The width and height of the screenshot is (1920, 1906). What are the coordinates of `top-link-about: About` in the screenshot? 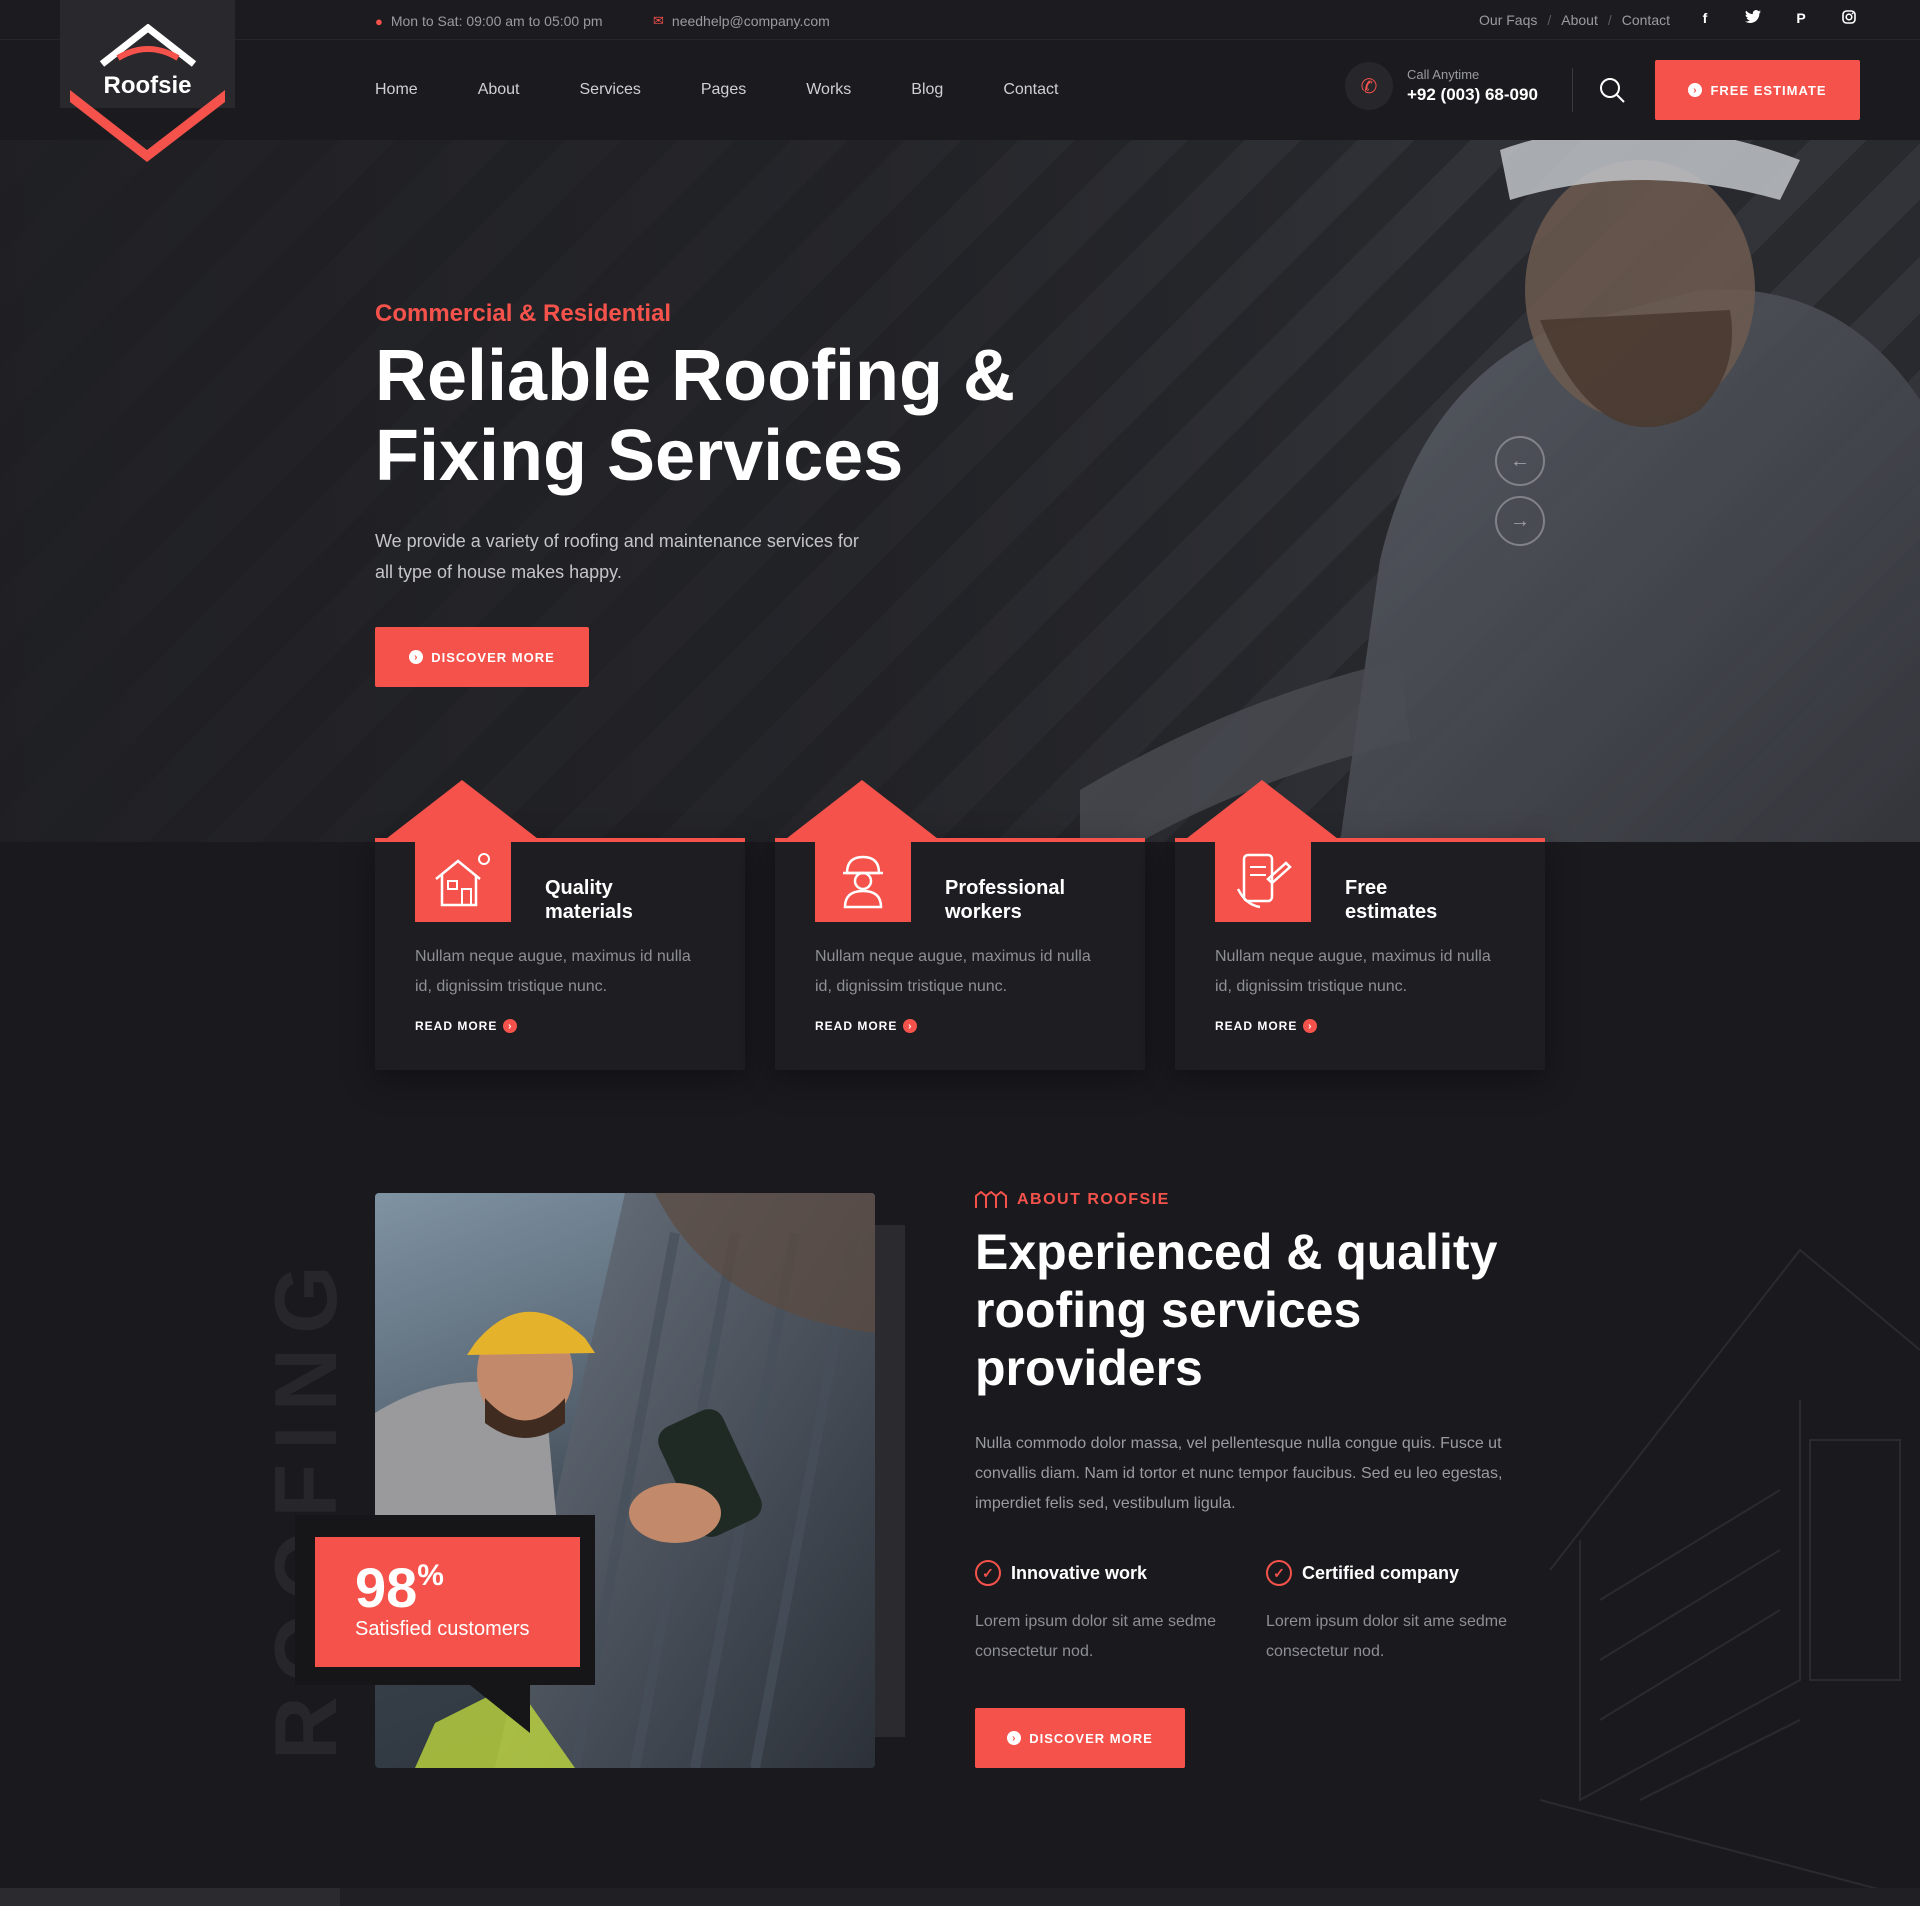 It's located at (1579, 20).